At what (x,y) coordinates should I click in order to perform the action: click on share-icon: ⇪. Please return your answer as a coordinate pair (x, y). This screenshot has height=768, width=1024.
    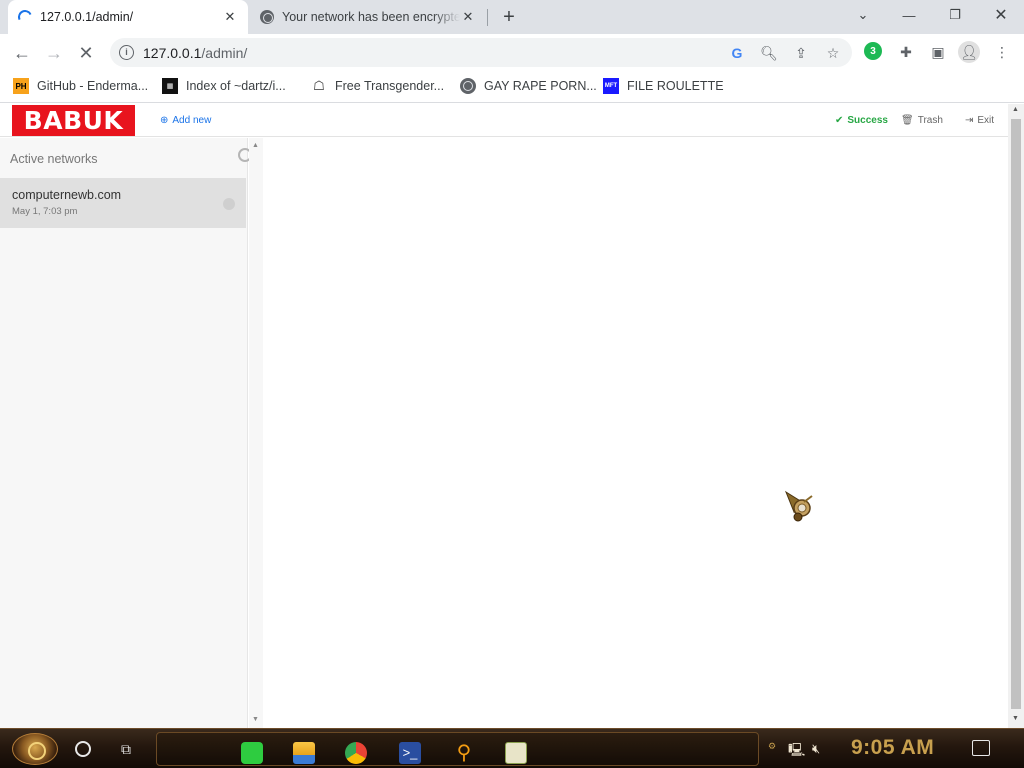
    Looking at the image, I should click on (801, 53).